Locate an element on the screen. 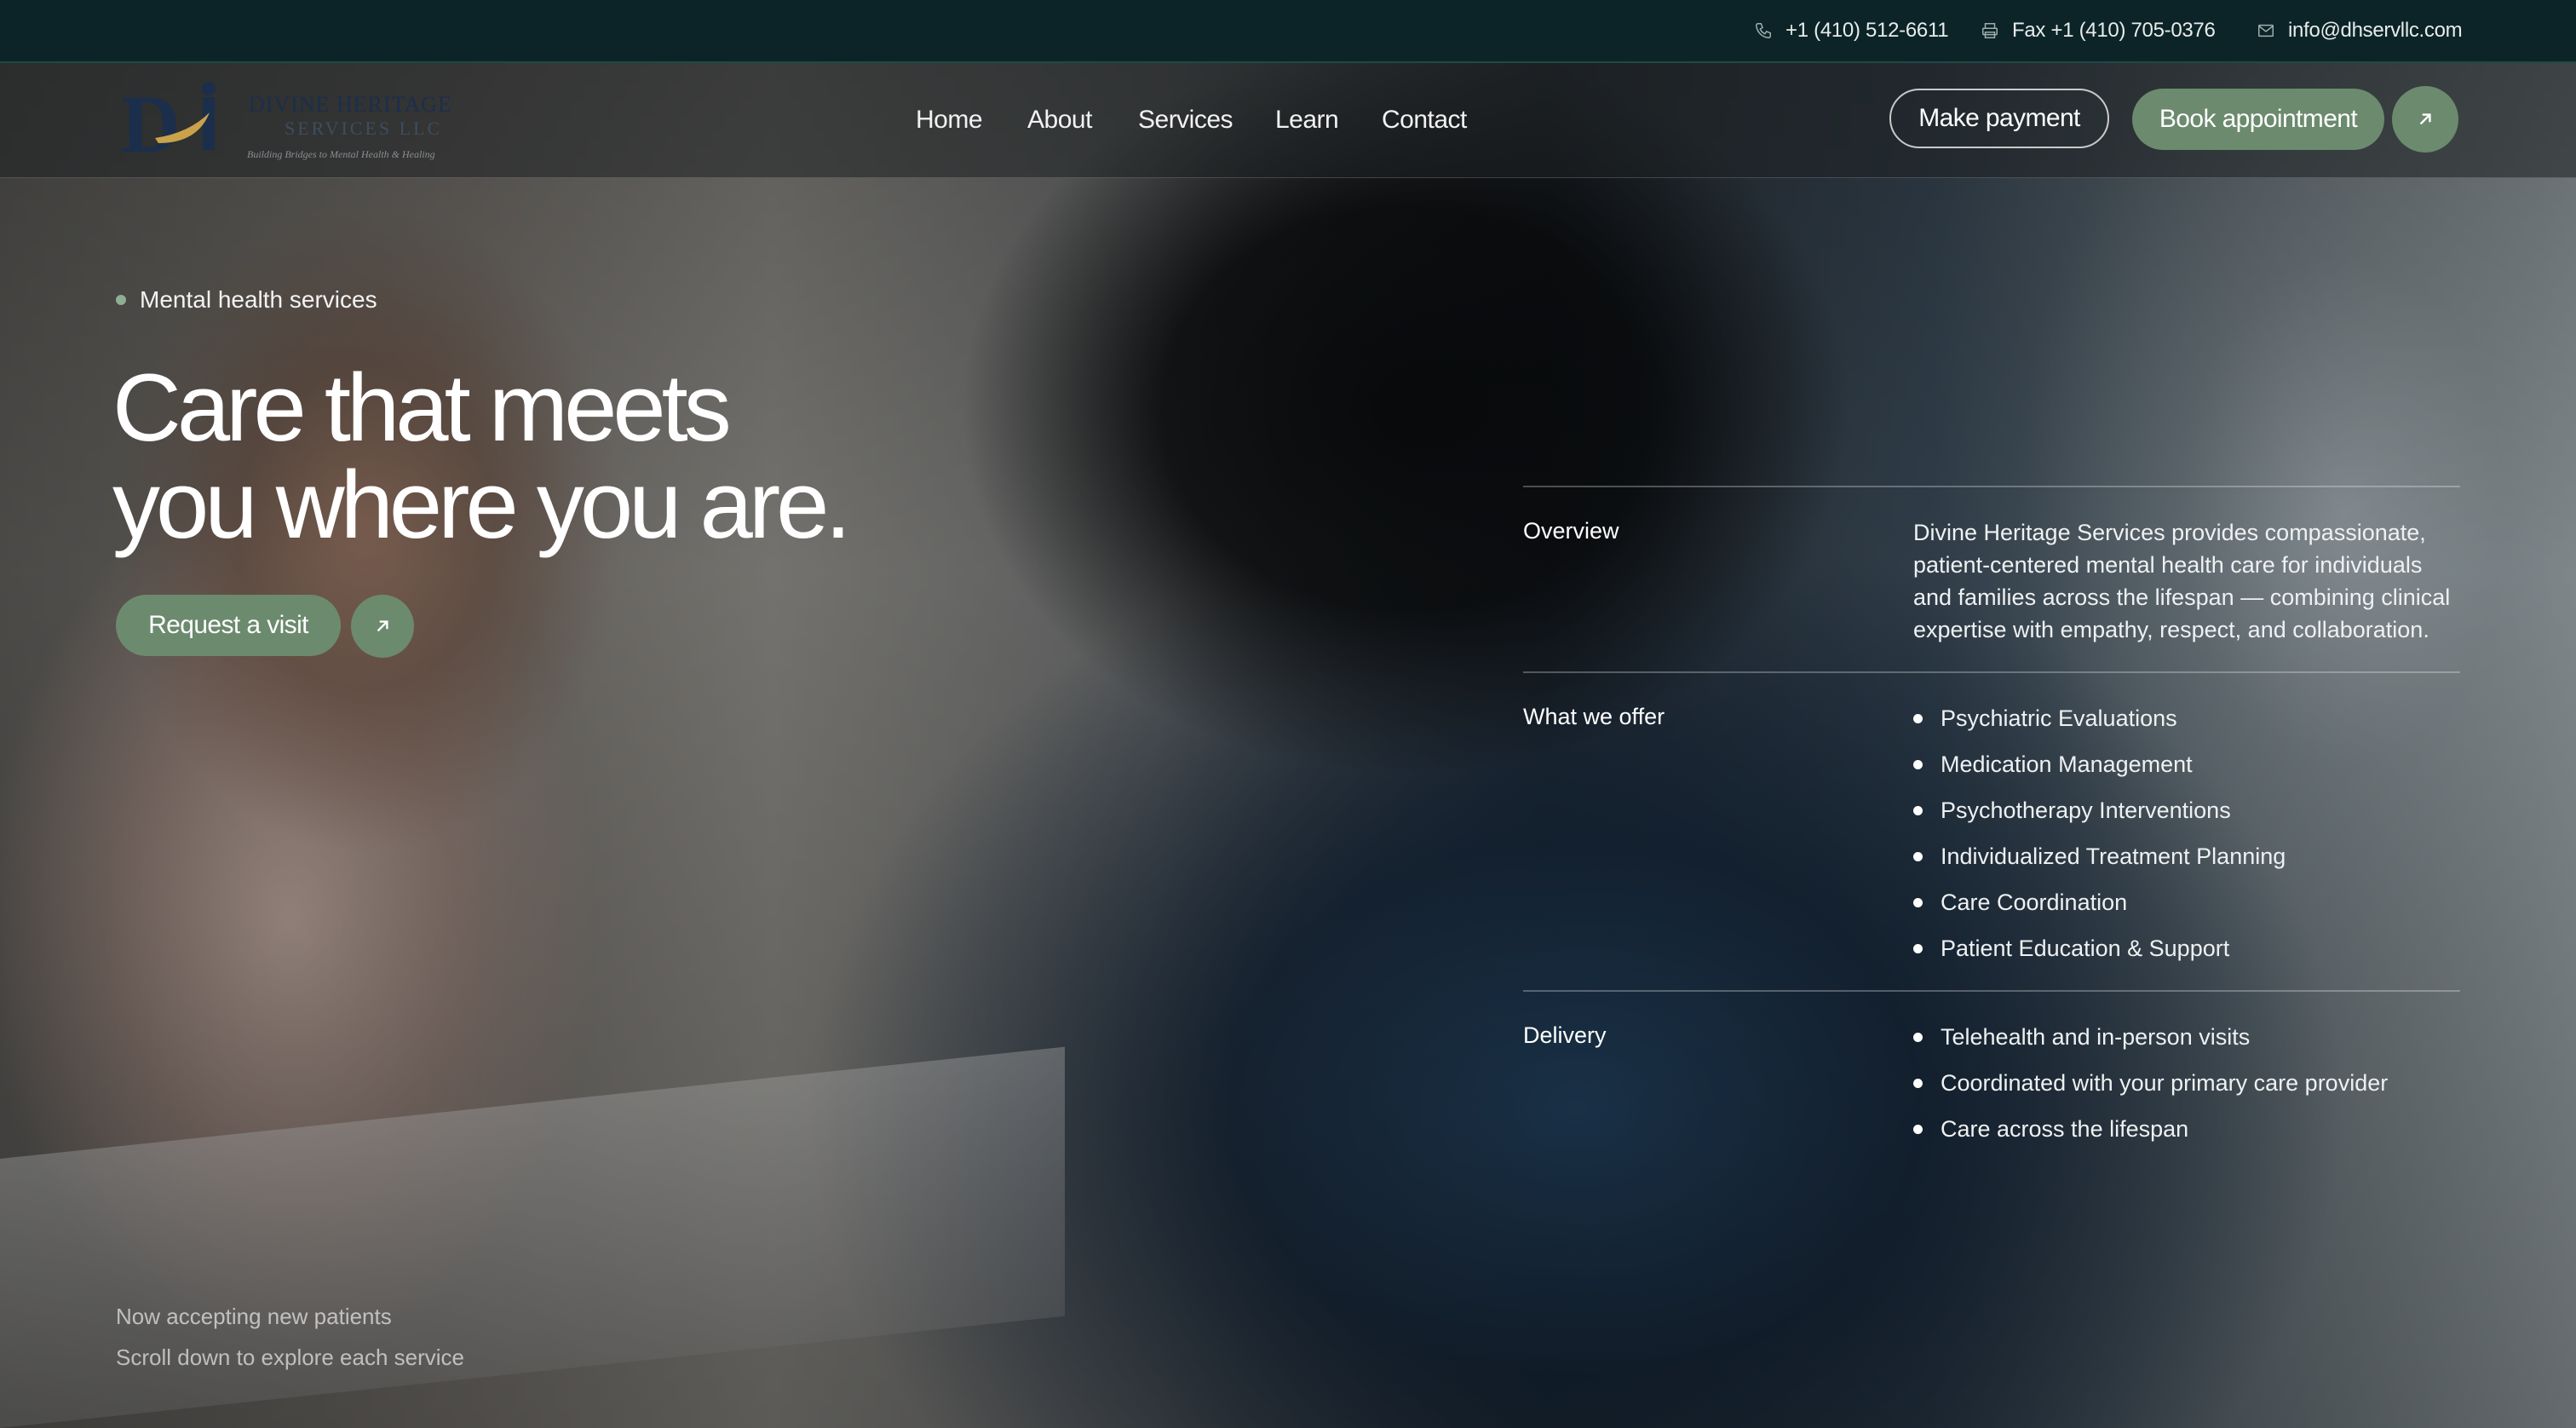 The width and height of the screenshot is (2576, 1428). delivery-label: Delivery is located at coordinates (1565, 1035).